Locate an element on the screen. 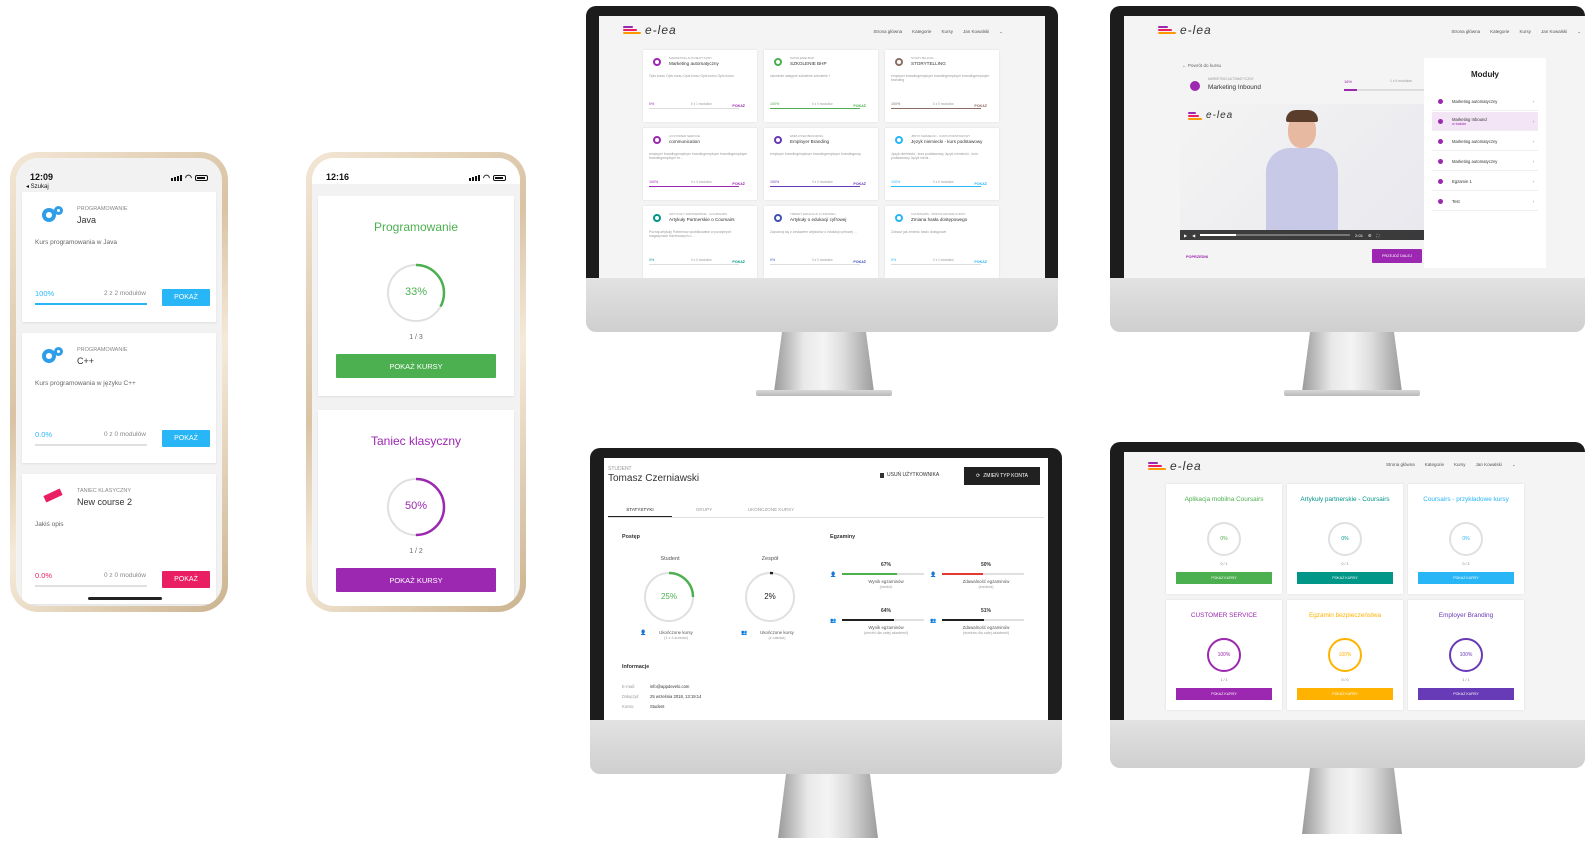 The width and height of the screenshot is (1585, 846). video-player: e-lea ▶ ◀ 2:01 ⚙ ⛶ is located at coordinates (1303, 172).